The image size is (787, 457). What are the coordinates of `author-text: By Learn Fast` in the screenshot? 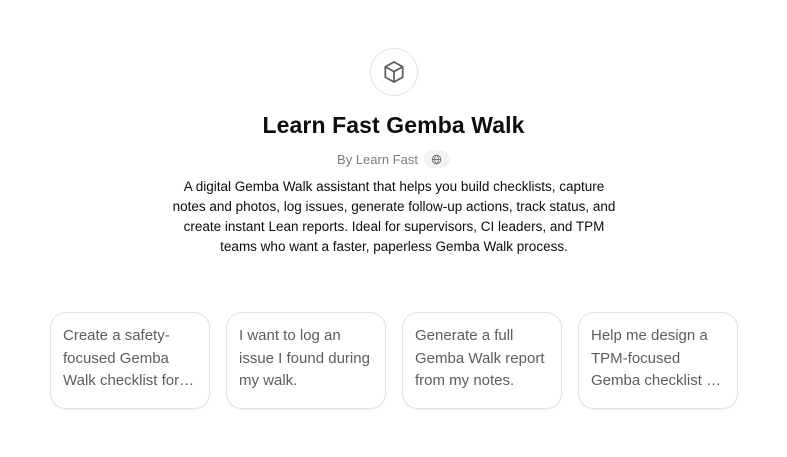 It's located at (377, 159).